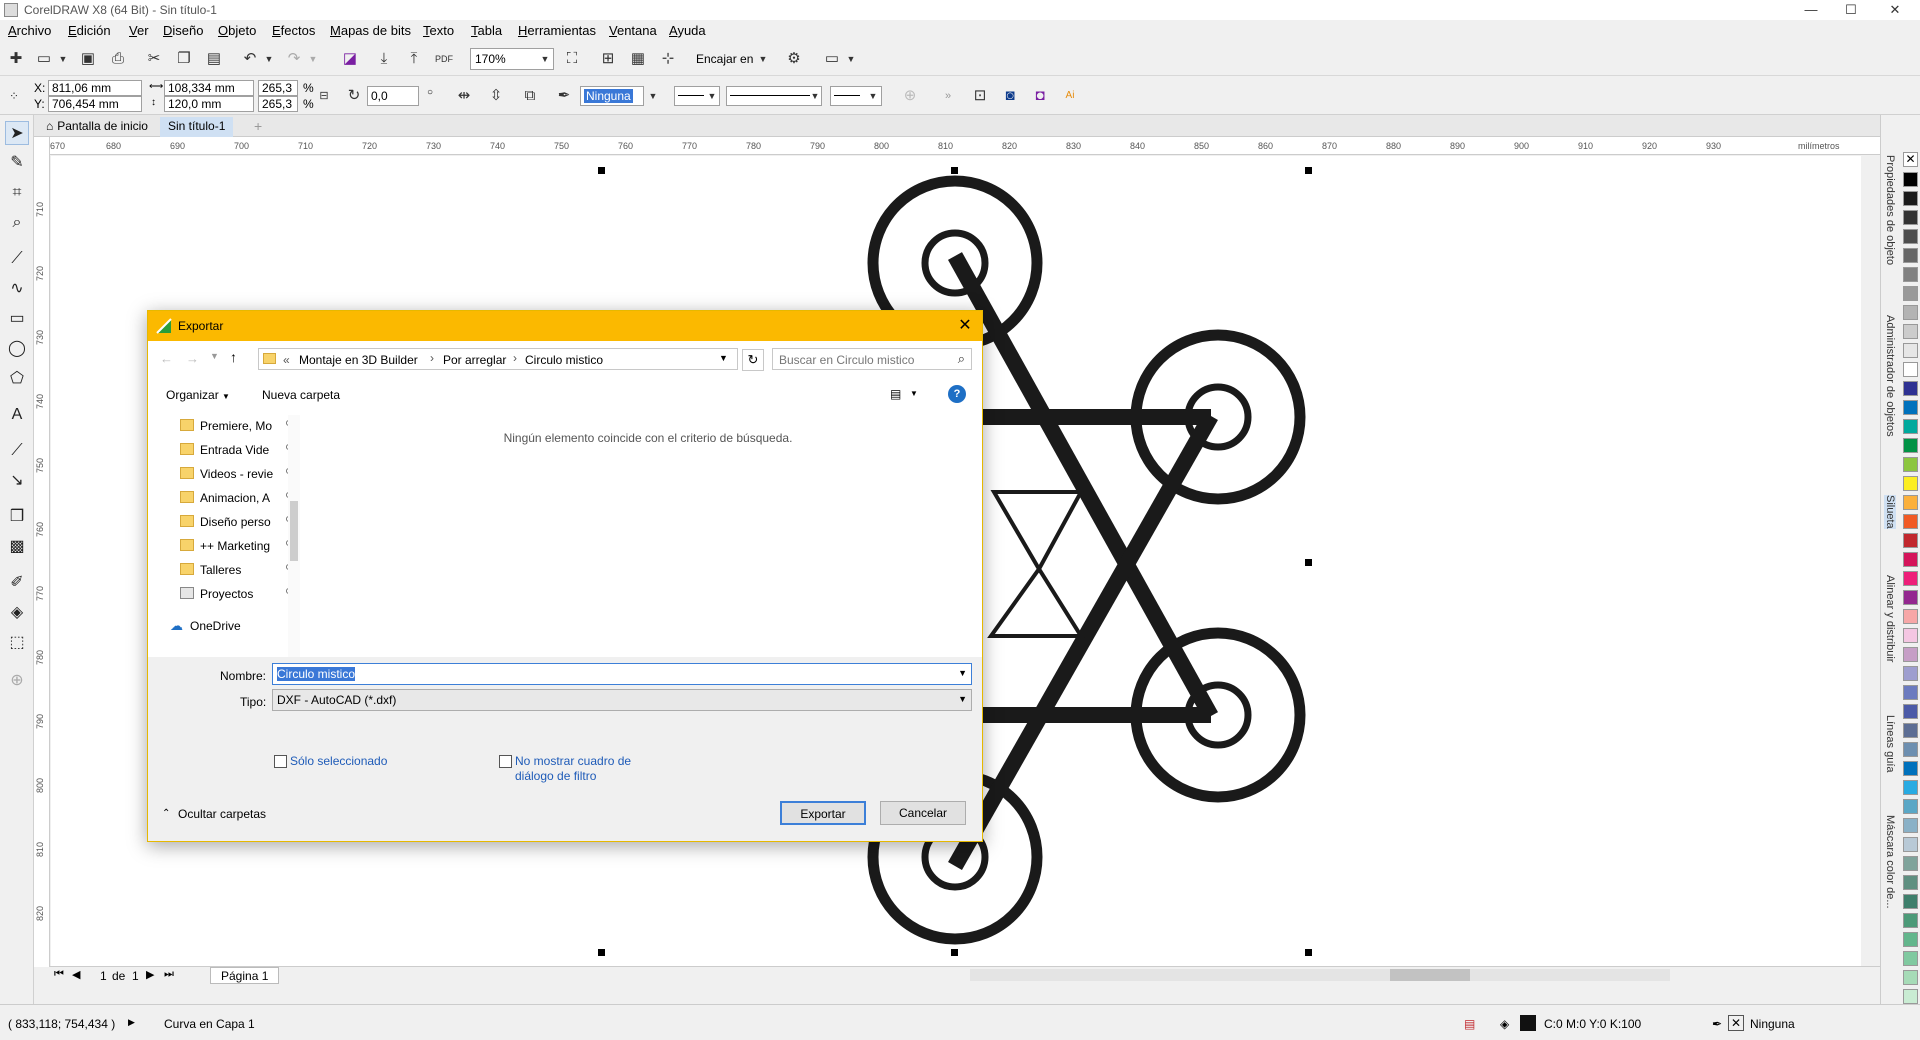 The image size is (1920, 1040). What do you see at coordinates (1469, 1024) in the screenshot?
I see `color-proof-icon: ▤` at bounding box center [1469, 1024].